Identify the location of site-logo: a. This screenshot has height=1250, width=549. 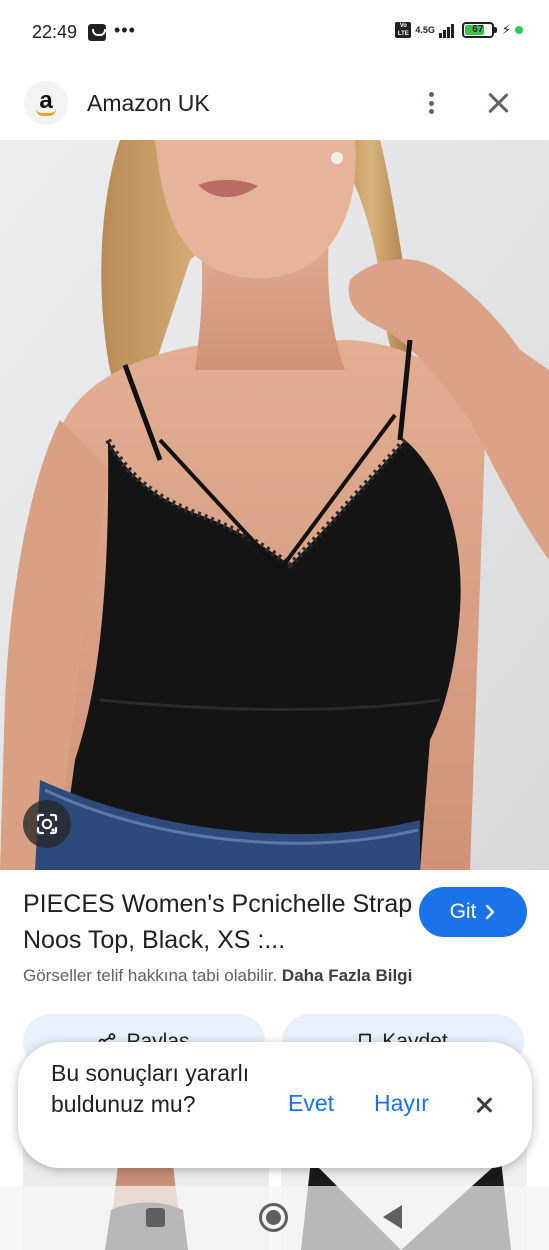
(46, 103).